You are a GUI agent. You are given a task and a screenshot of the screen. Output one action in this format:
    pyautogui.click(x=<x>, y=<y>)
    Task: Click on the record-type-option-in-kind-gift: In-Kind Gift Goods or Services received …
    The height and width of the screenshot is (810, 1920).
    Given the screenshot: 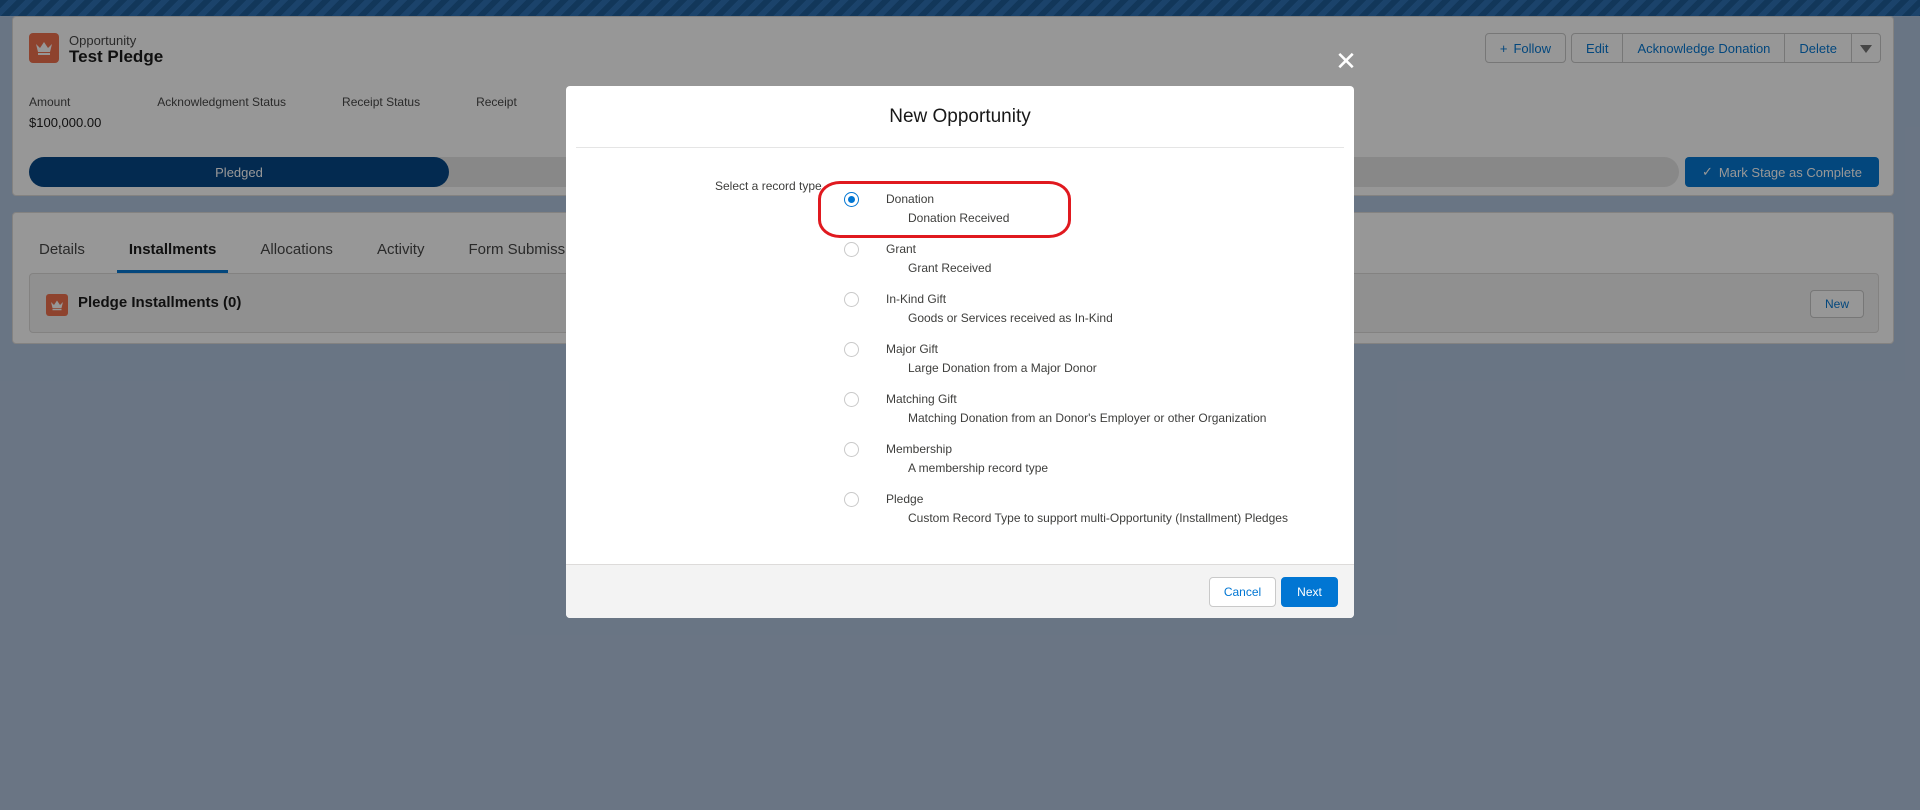 What is the action you would take?
    pyautogui.click(x=1084, y=317)
    